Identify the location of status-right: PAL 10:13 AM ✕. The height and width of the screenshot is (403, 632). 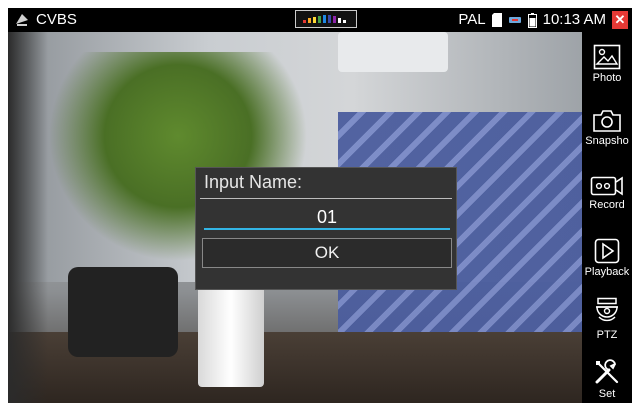
(543, 20).